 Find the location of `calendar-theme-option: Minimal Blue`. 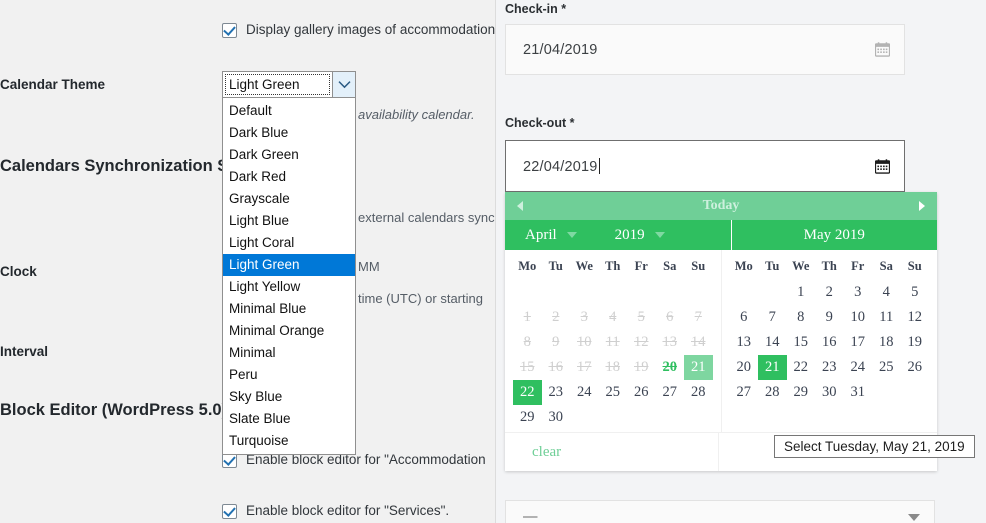

calendar-theme-option: Minimal Blue is located at coordinates (289, 309).